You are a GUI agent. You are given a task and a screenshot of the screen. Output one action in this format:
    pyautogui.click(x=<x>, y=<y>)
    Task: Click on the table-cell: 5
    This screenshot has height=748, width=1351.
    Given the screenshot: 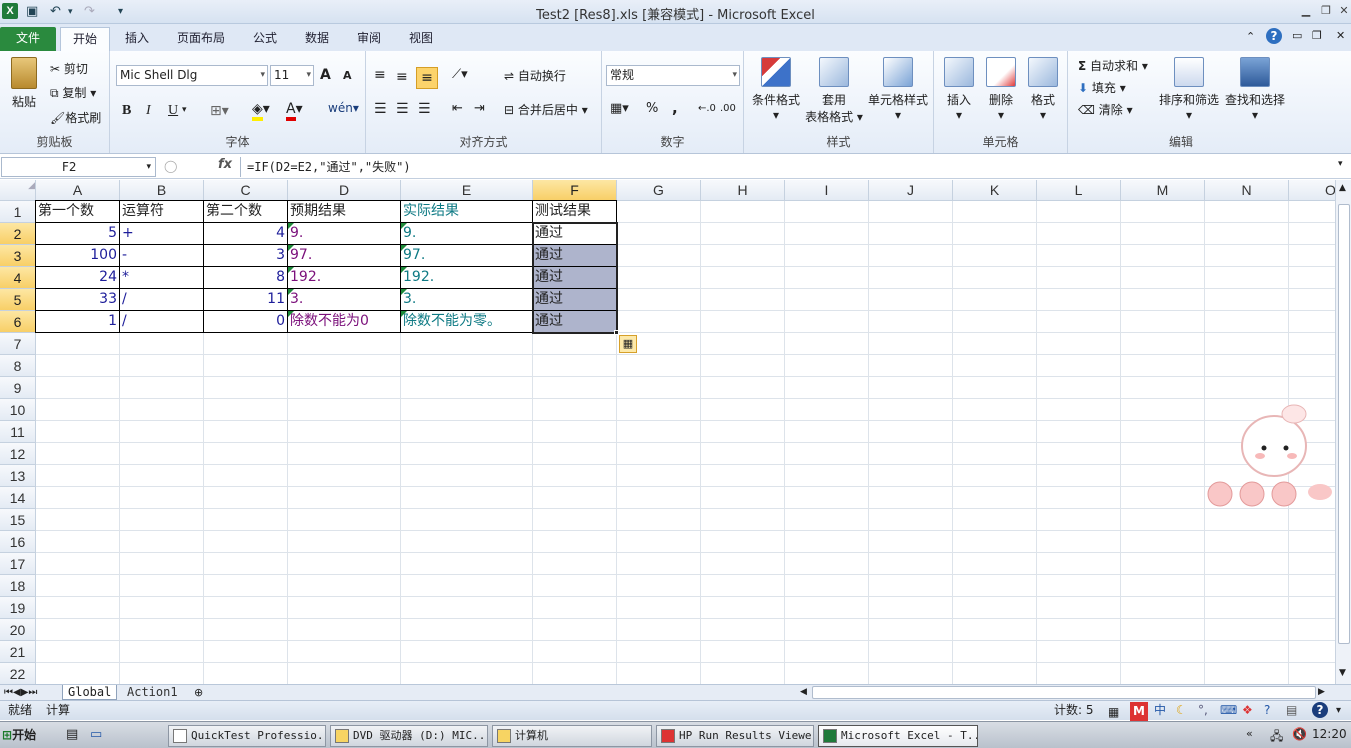 What is the action you would take?
    pyautogui.click(x=77, y=233)
    